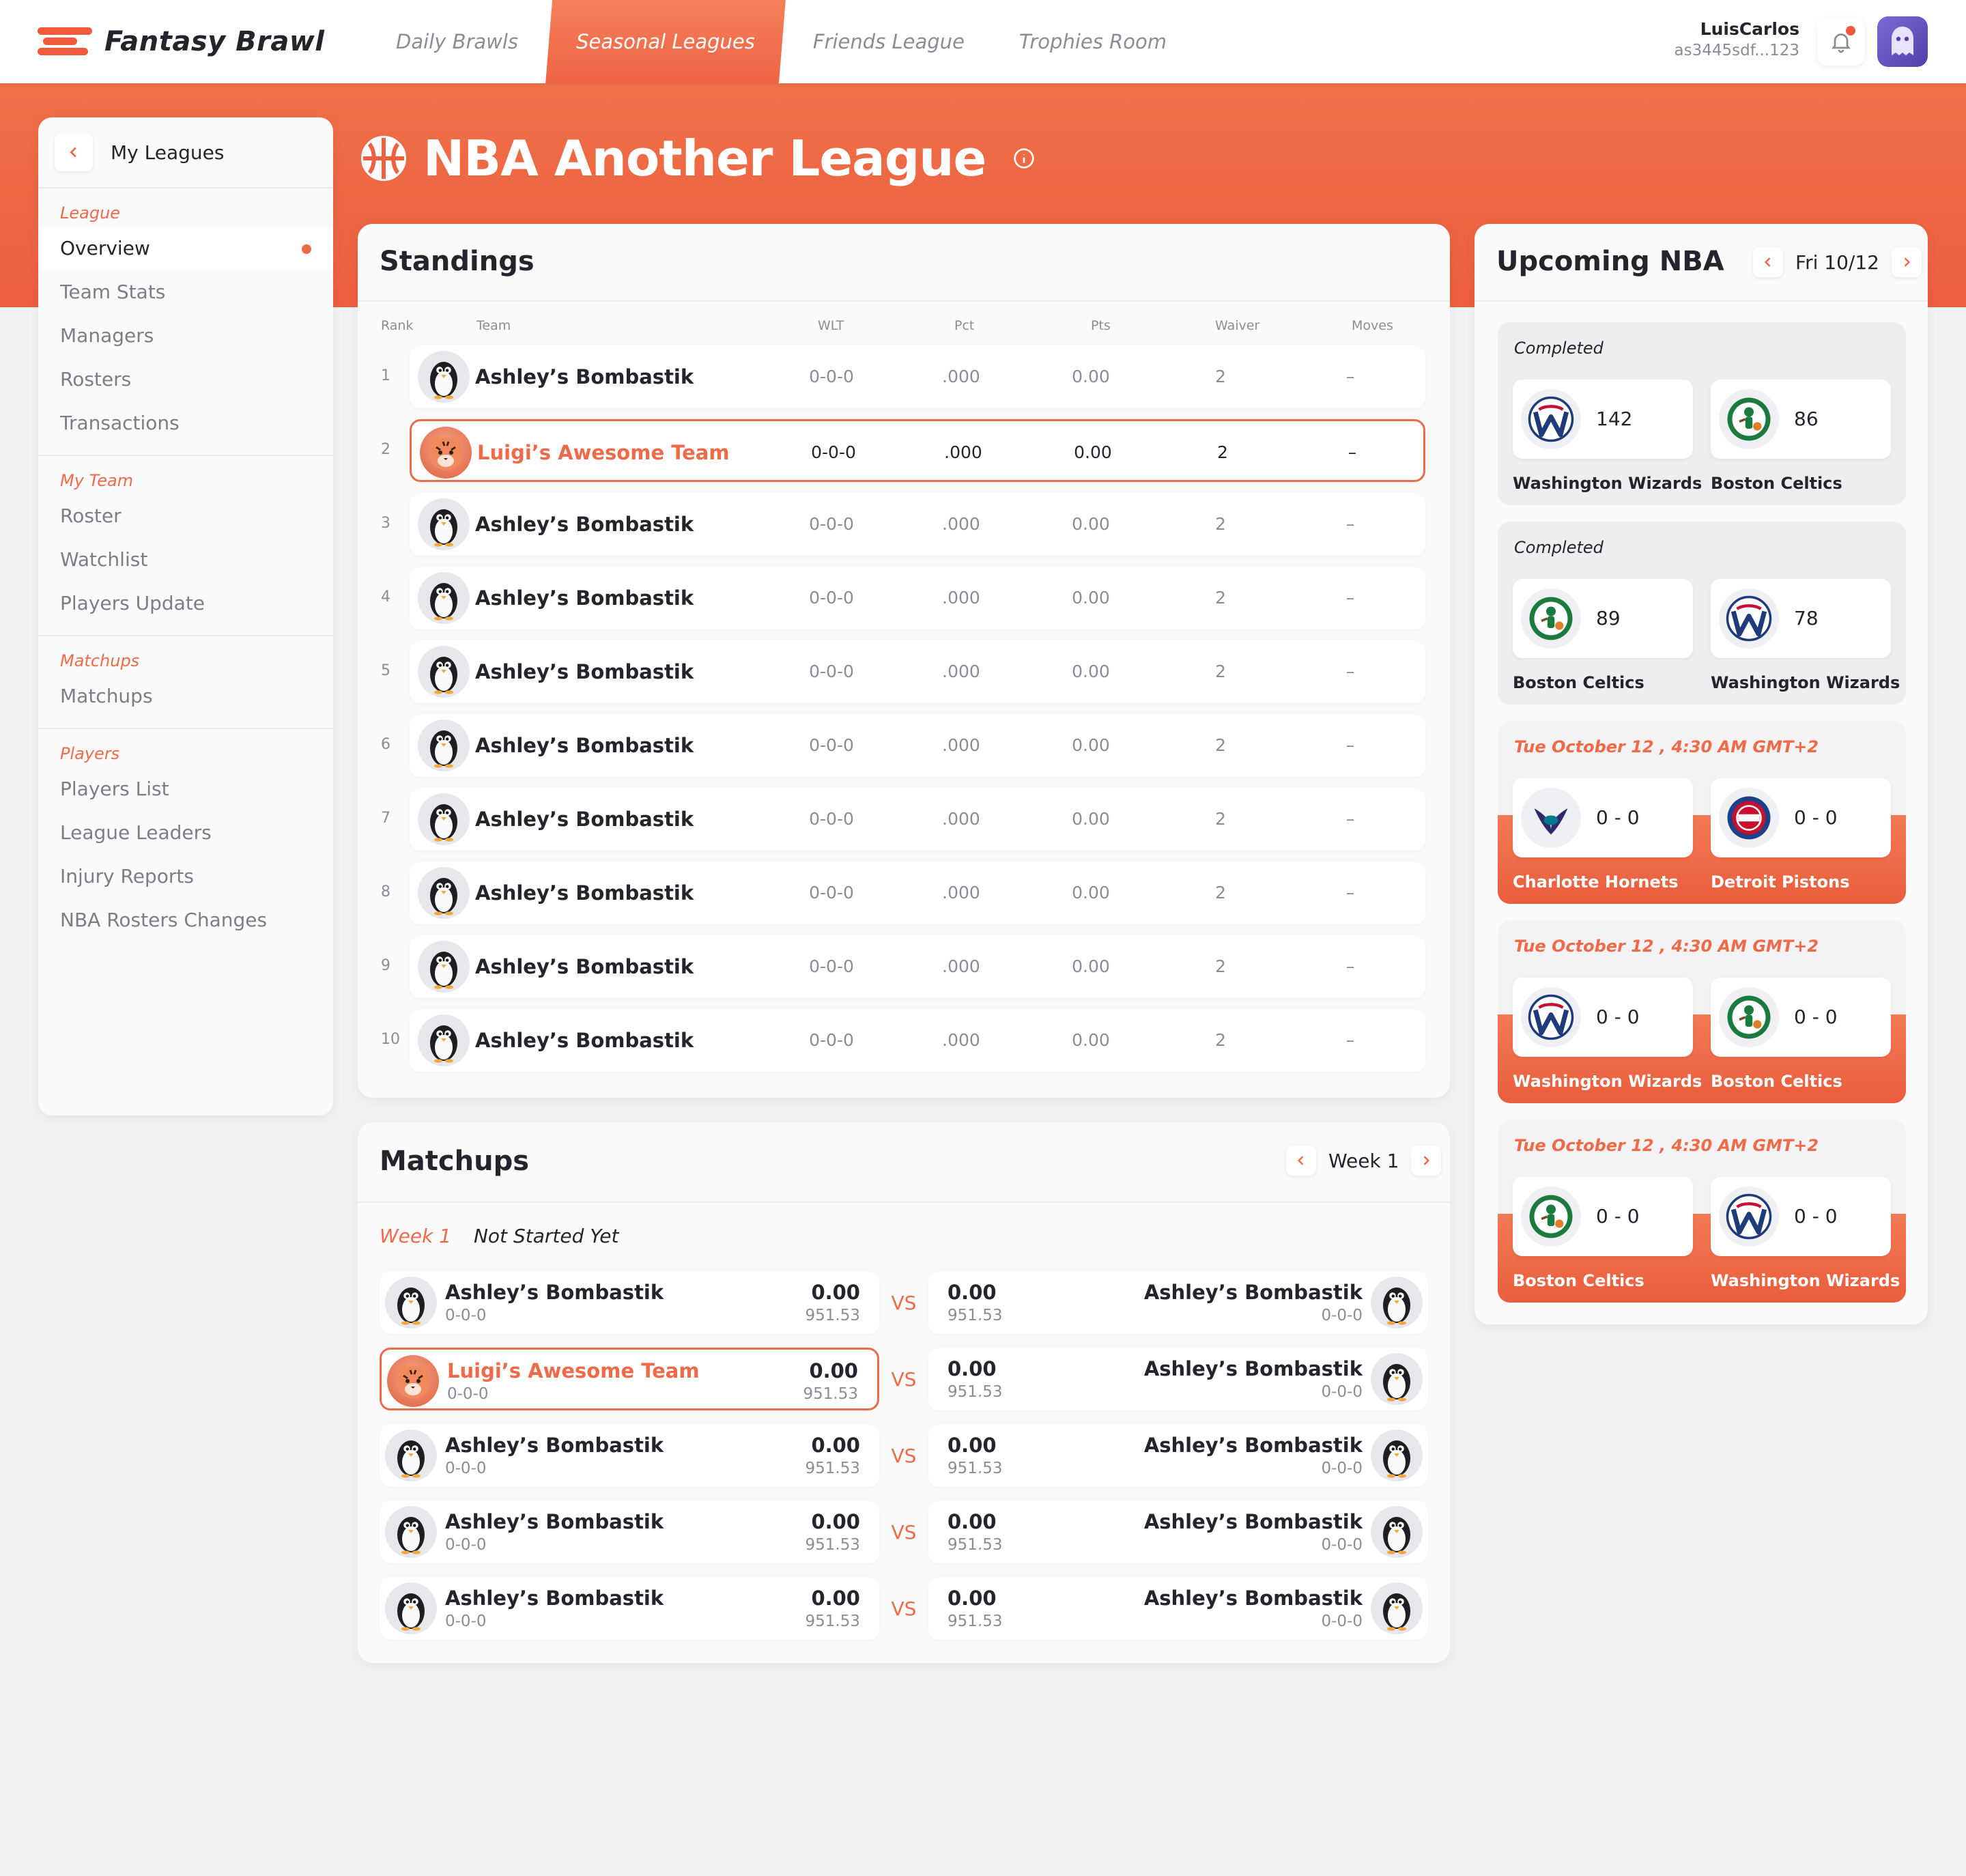 Image resolution: width=1966 pixels, height=1876 pixels. Describe the element at coordinates (1301, 1161) in the screenshot. I see `prev-week-button` at that location.